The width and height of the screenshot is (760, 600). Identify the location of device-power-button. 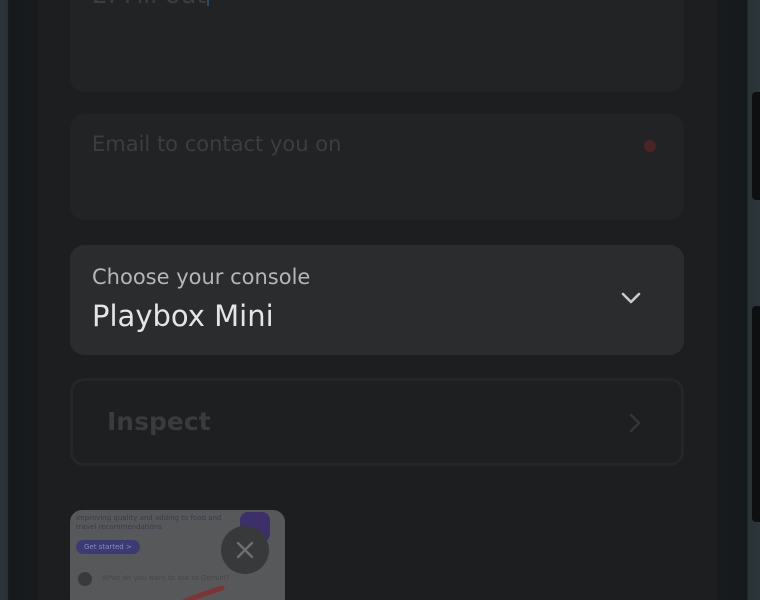
(756, 414).